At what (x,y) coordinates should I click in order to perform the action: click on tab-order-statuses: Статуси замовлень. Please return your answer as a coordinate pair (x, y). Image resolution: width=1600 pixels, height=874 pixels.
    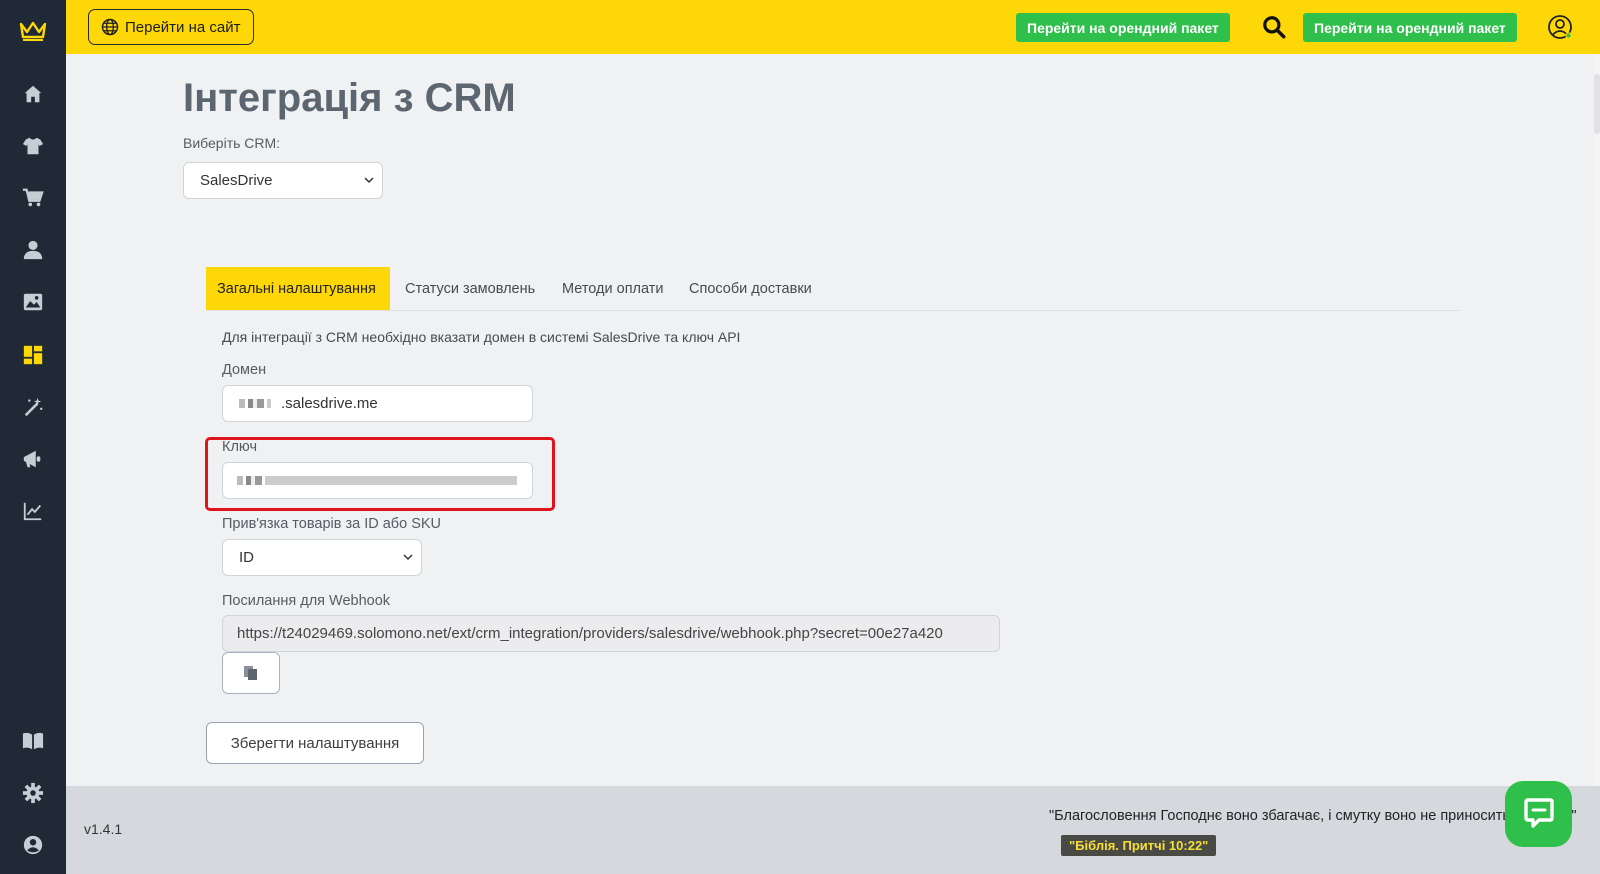
    Looking at the image, I should click on (470, 288).